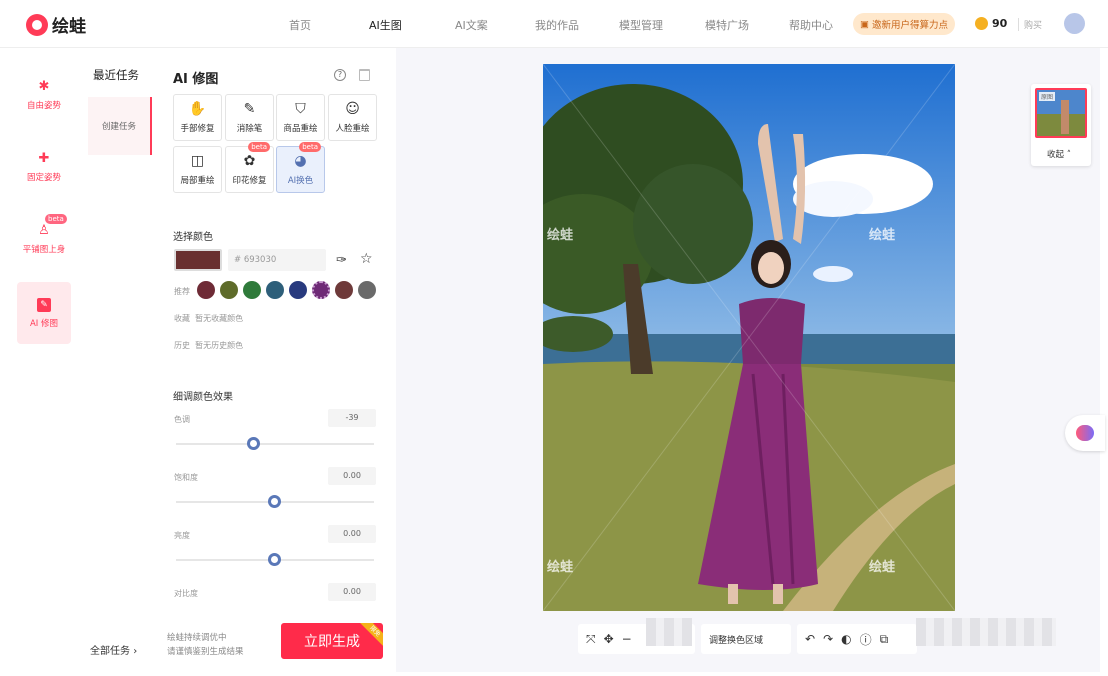 The height and width of the screenshot is (676, 1108). What do you see at coordinates (857, 639) in the screenshot?
I see `history-toolbar: ↶ ↷ ◐ ⓘ ⧉` at bounding box center [857, 639].